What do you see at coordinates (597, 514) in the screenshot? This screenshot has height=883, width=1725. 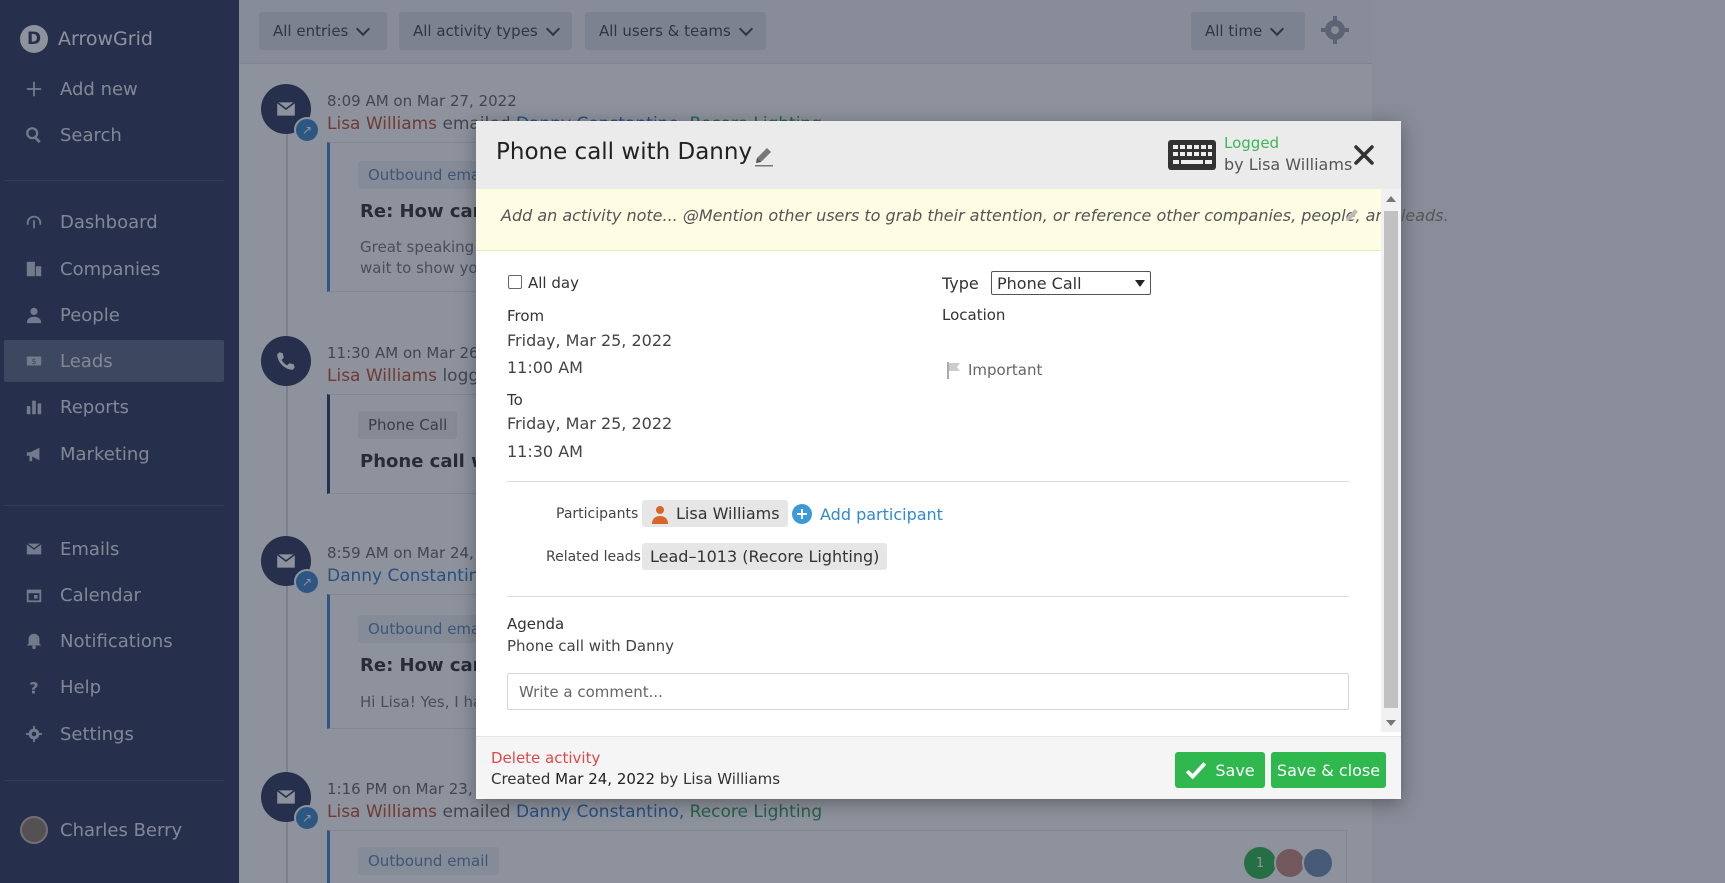 I see `participants-label: Participants` at bounding box center [597, 514].